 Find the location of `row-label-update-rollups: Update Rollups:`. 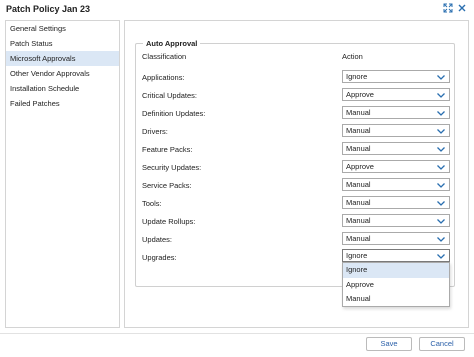

row-label-update-rollups: Update Rollups: is located at coordinates (169, 221).